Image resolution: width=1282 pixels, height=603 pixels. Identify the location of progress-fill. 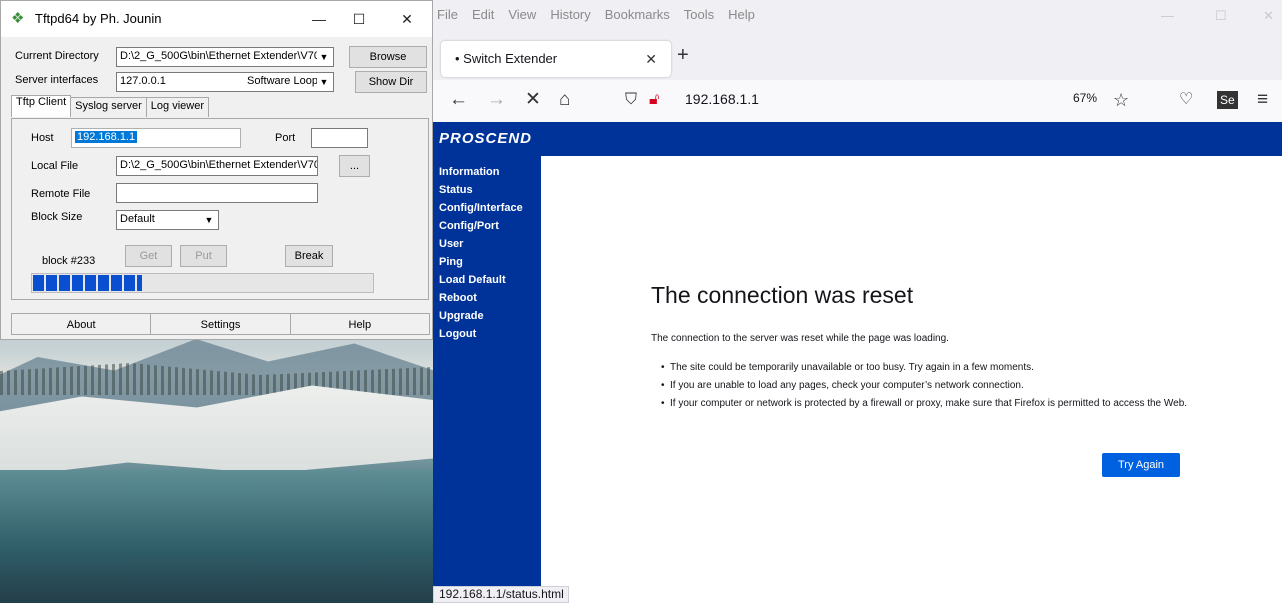
(88, 283).